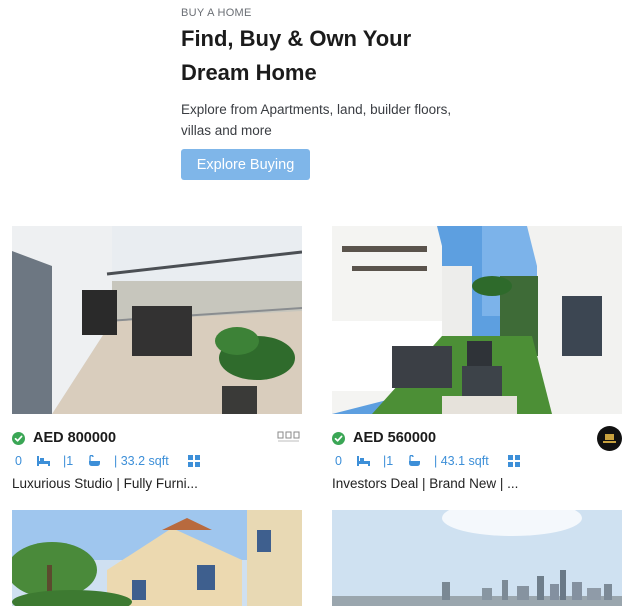  I want to click on hero-headline-line-2: Dream Home, so click(249, 72).